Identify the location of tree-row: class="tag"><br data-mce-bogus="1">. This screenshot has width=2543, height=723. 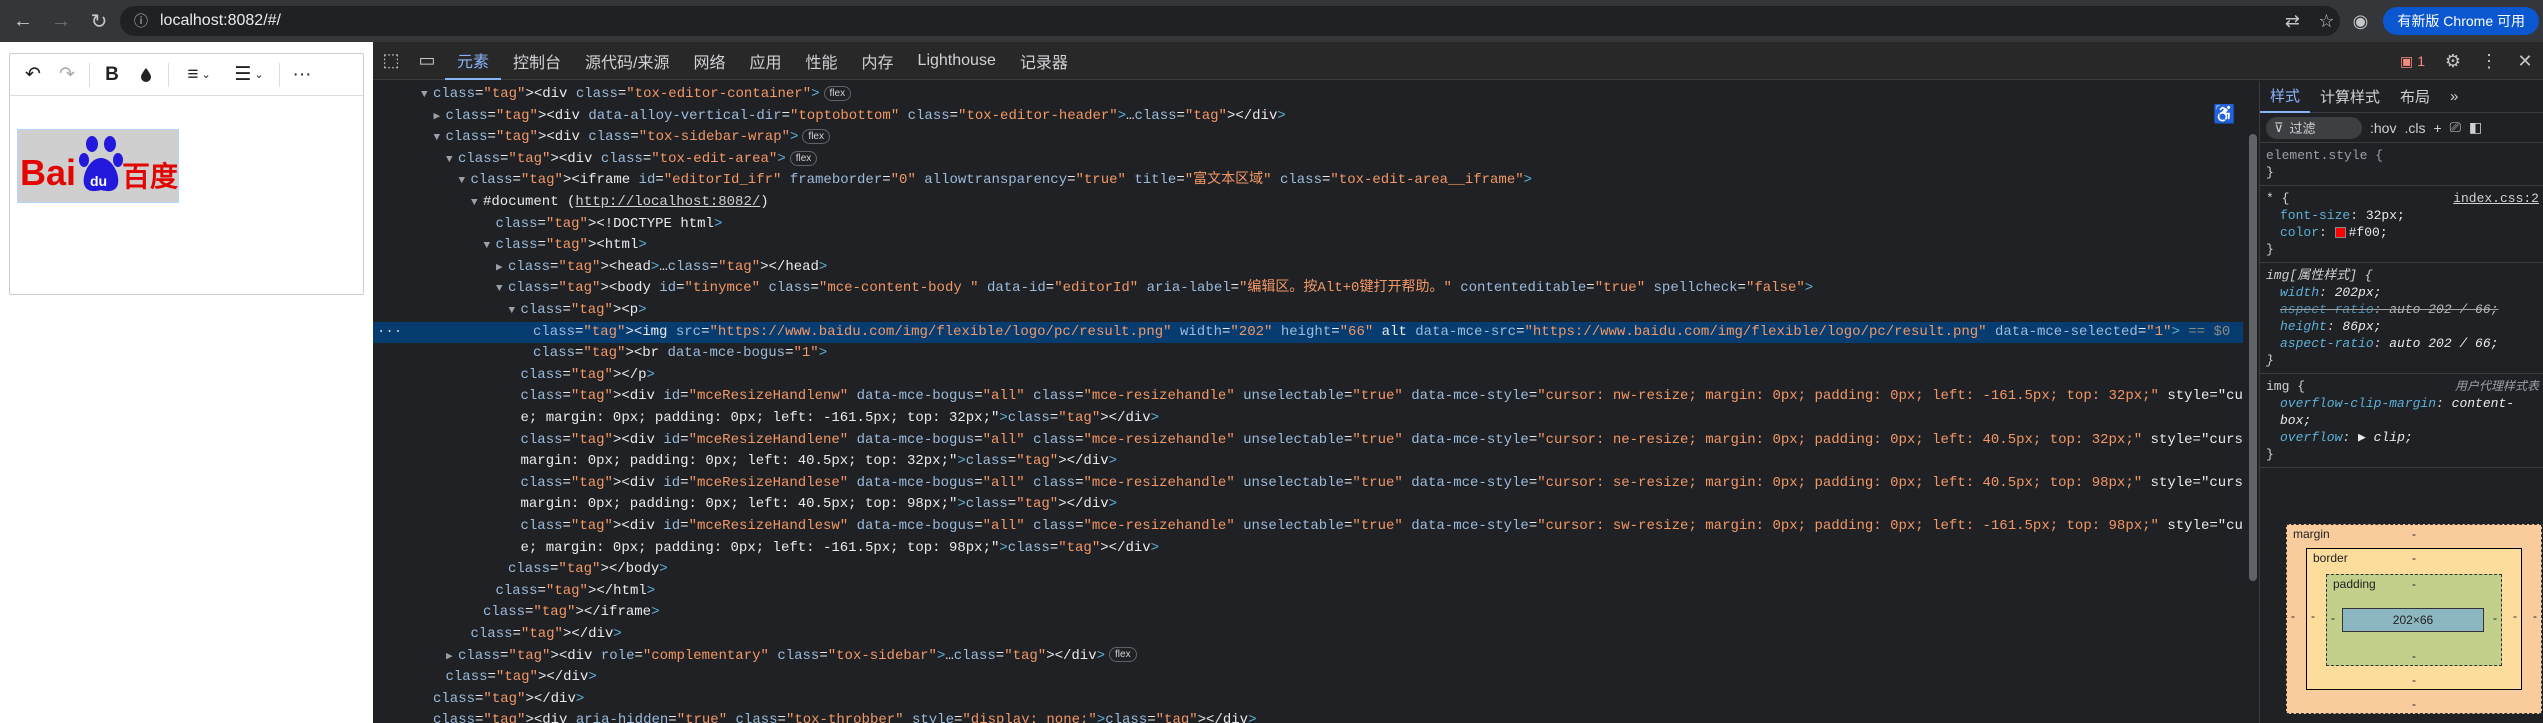
(1308, 354).